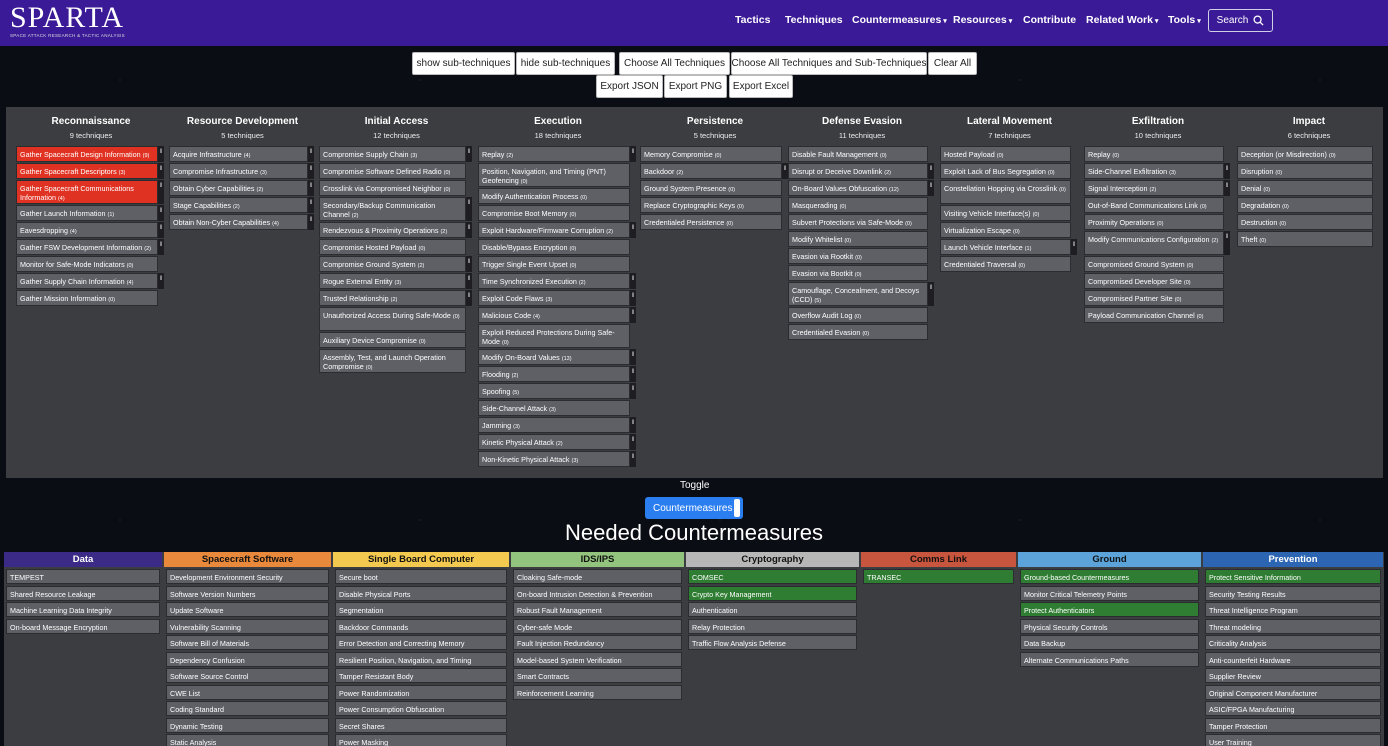 This screenshot has width=1388, height=746. I want to click on countermeasure-cell: Coding Standard, so click(247, 708).